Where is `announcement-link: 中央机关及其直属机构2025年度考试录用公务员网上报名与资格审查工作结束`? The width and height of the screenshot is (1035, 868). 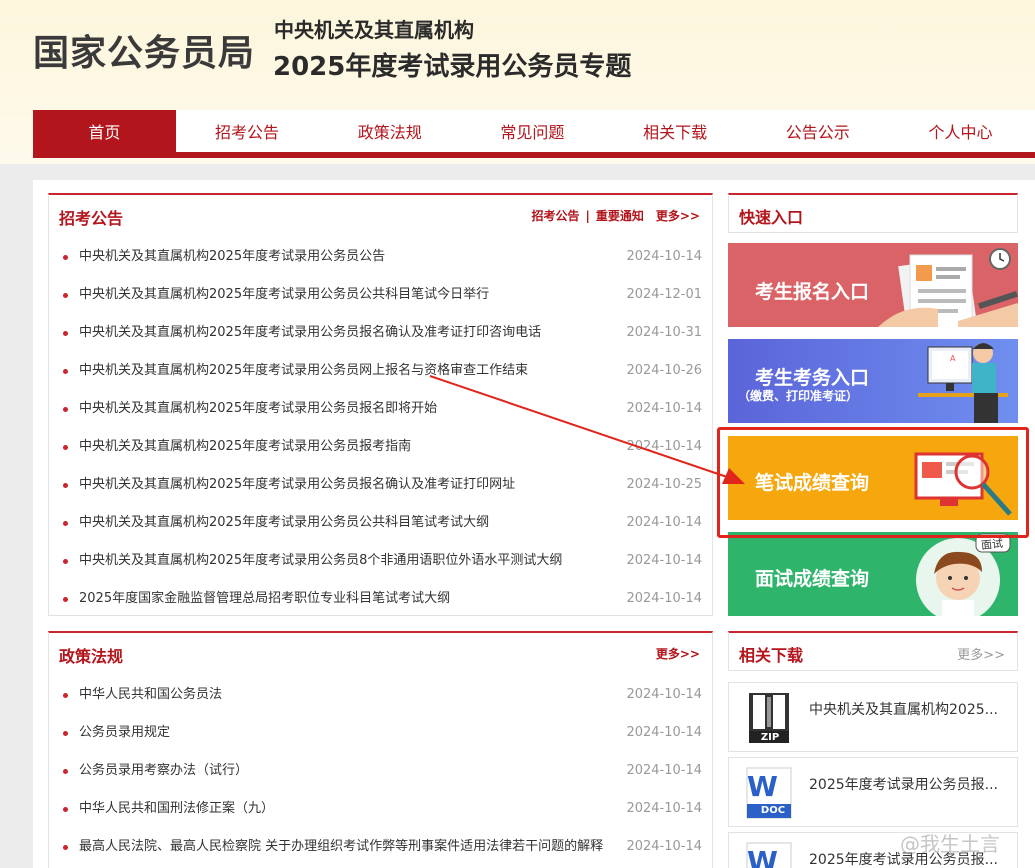
announcement-link: 中央机关及其直属机构2025年度考试录用公务员网上报名与资格审查工作结束 is located at coordinates (303, 371).